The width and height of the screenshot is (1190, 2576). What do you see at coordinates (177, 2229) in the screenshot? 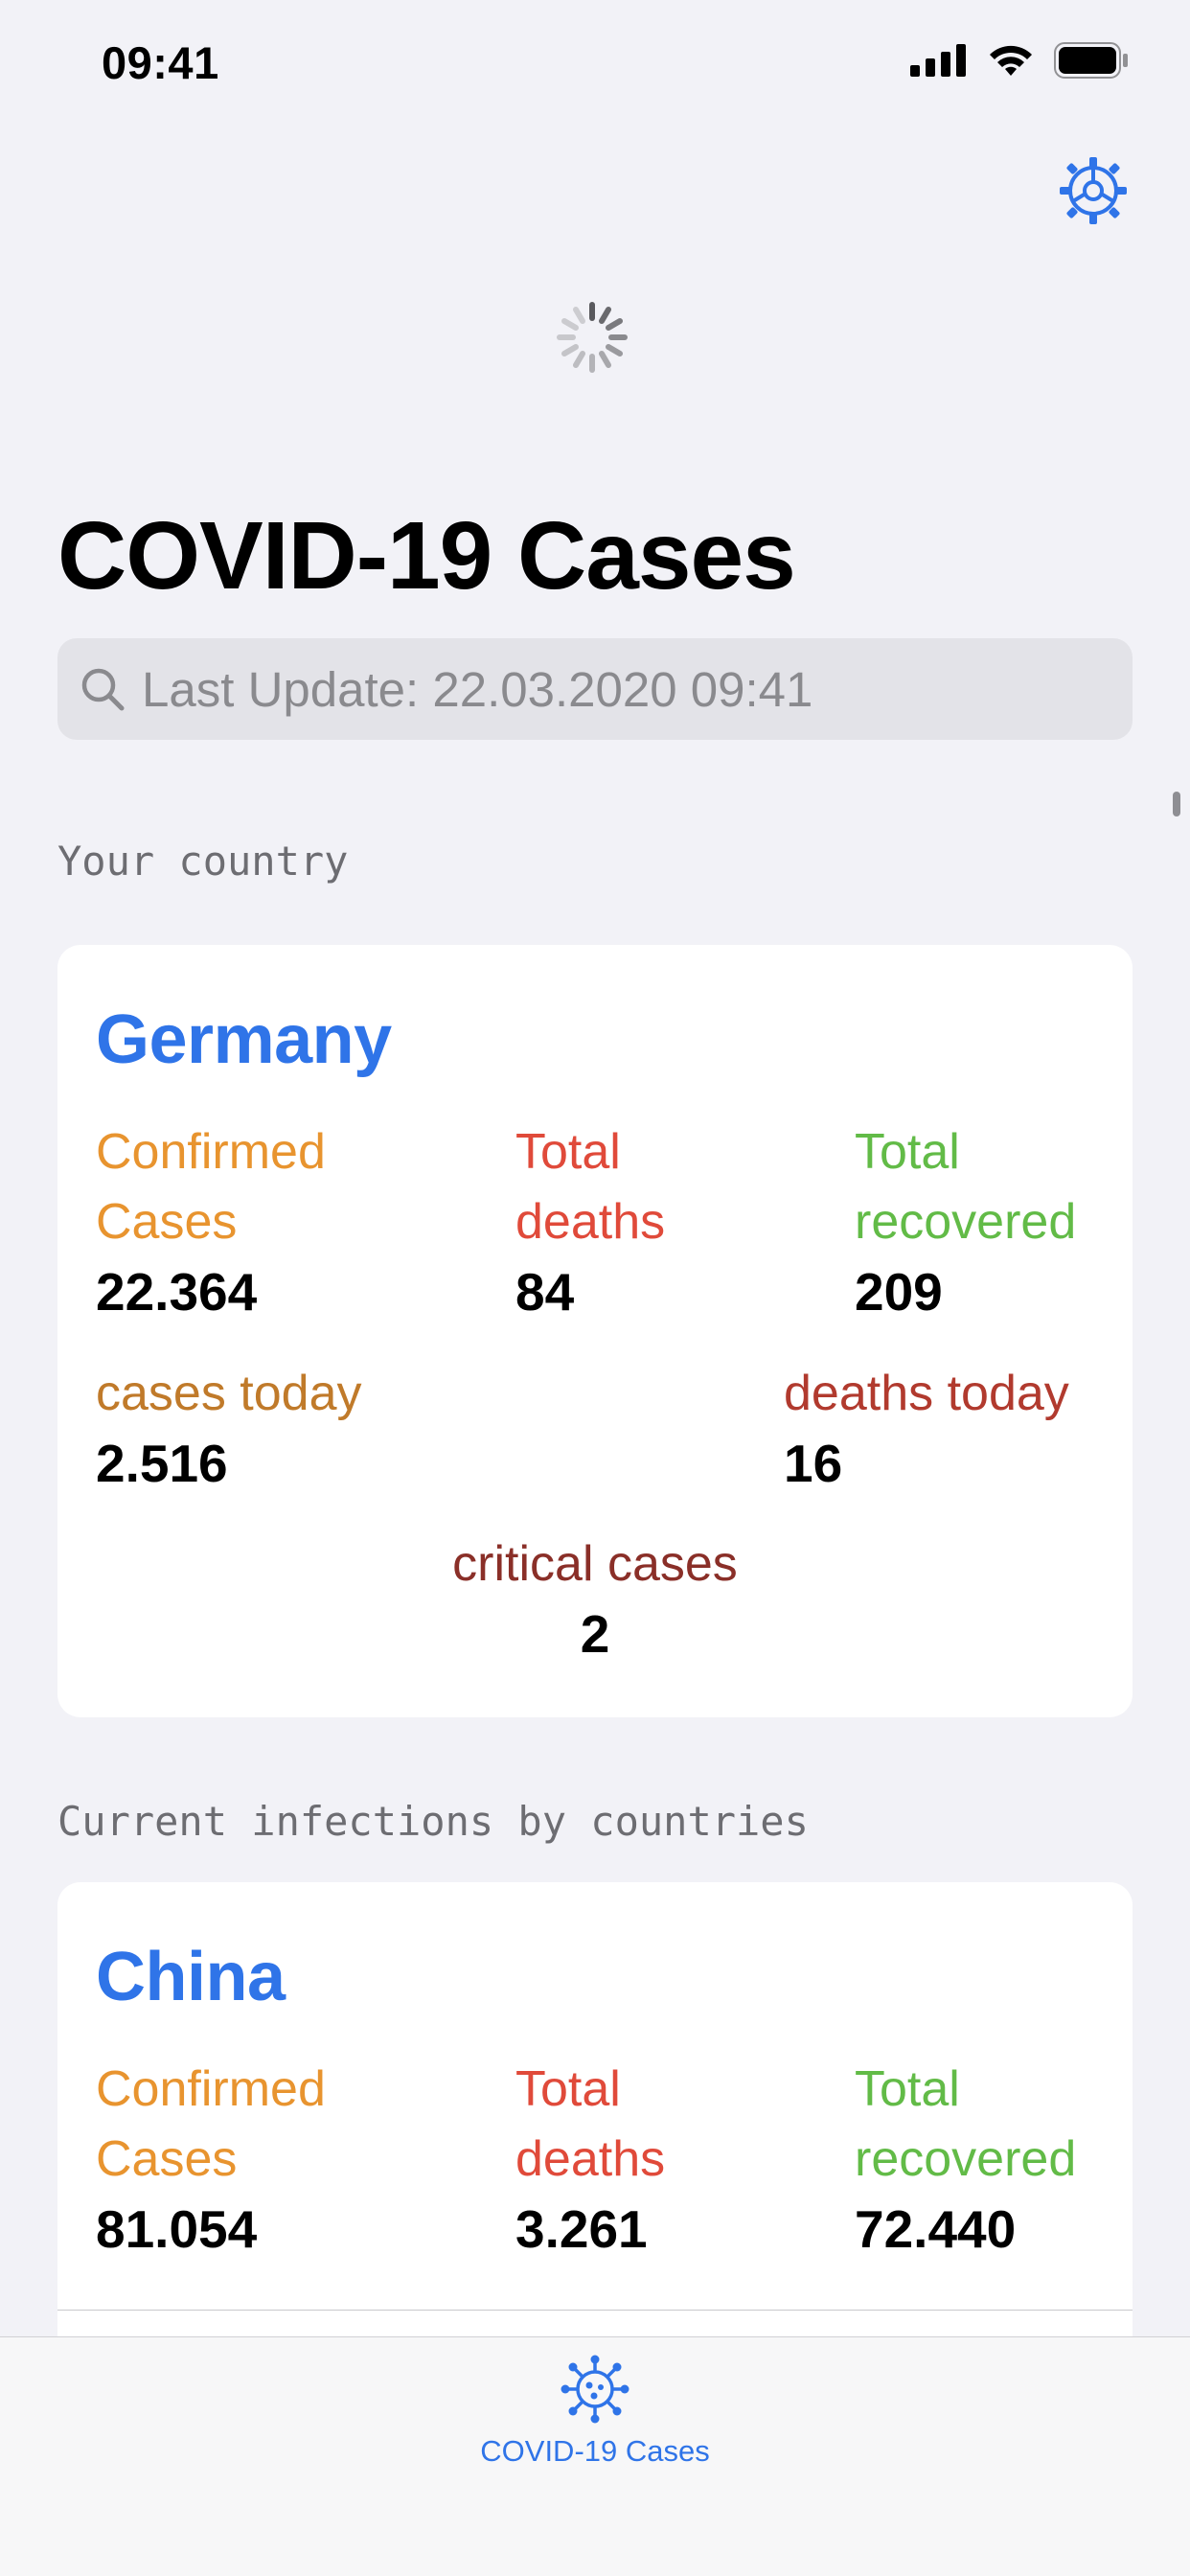
I see `confirmed-value: 81.054` at bounding box center [177, 2229].